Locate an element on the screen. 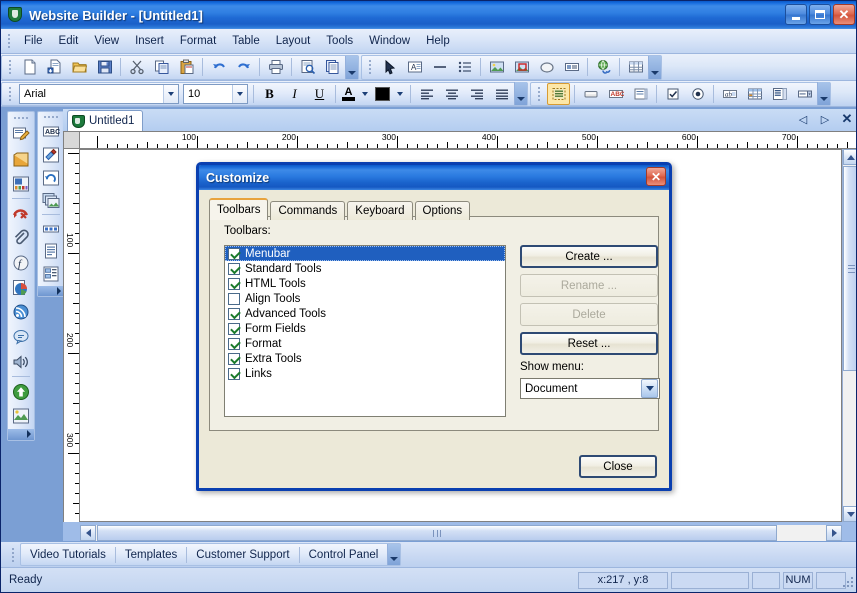  link-video-tutorials: Video Tutorials is located at coordinates (68, 555).